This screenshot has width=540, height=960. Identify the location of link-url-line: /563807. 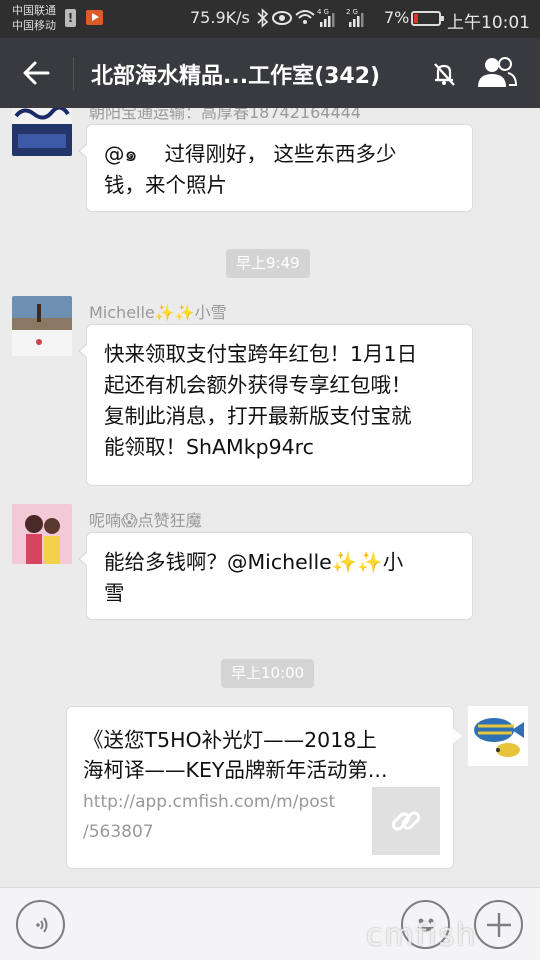
(118, 832).